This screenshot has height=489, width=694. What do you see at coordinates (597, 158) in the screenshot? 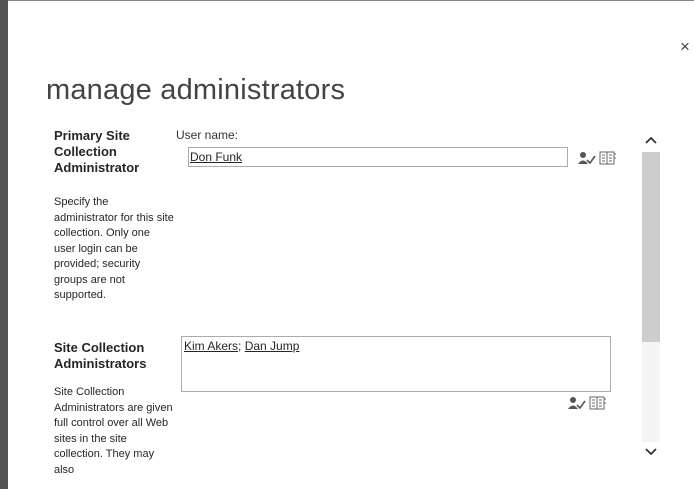
I see `primary-admin-picker-icons` at bounding box center [597, 158].